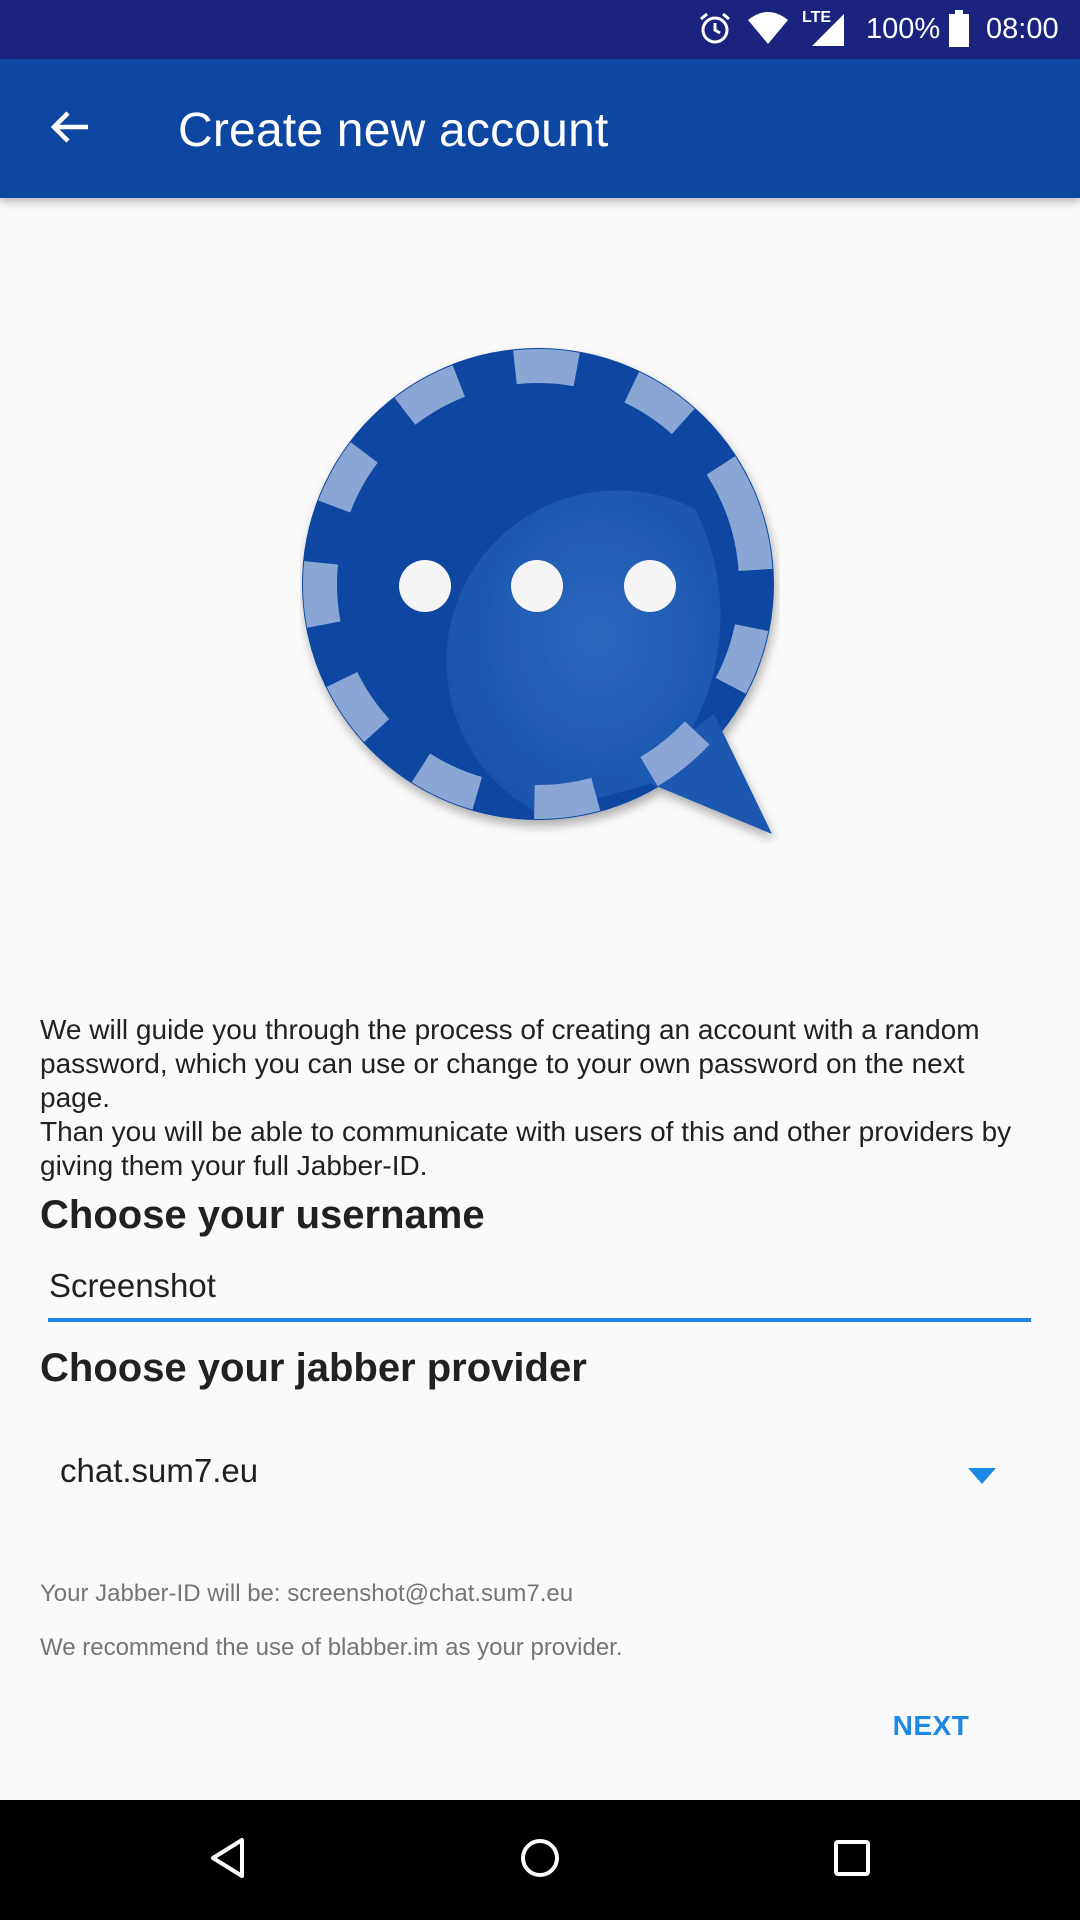 This screenshot has width=1080, height=1920. What do you see at coordinates (1022, 29) in the screenshot?
I see `clock: 08:00` at bounding box center [1022, 29].